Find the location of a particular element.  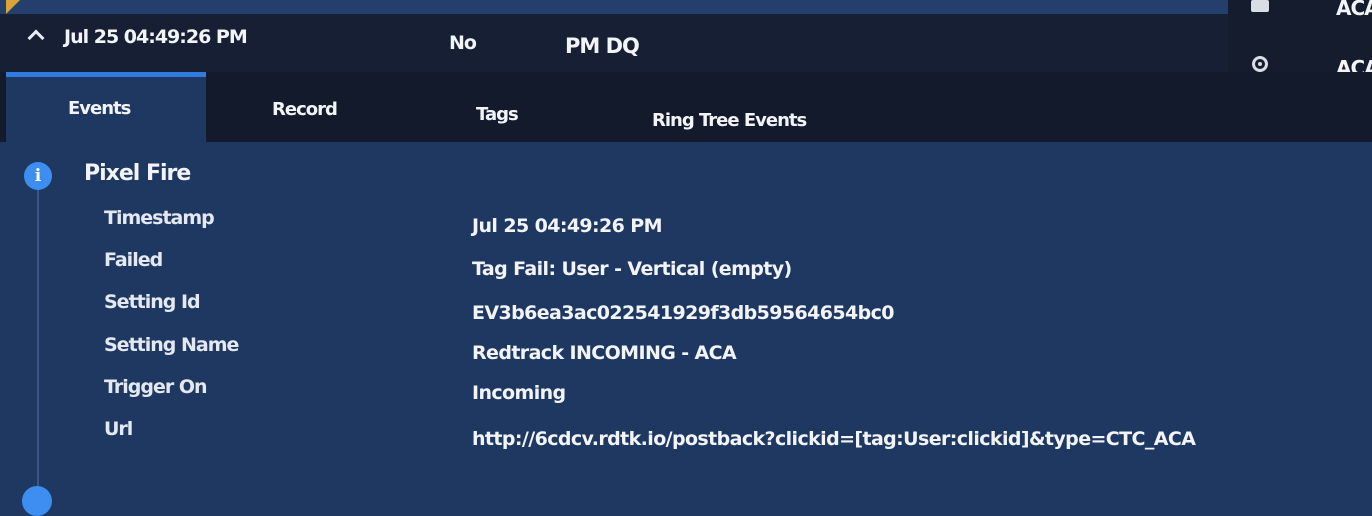

field-value-trigger-on: Incoming is located at coordinates (519, 393).